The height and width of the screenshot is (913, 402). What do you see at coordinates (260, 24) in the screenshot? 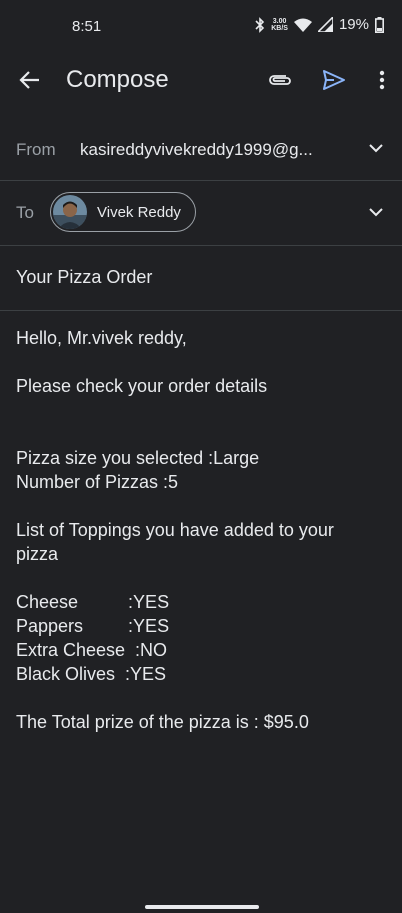
I see `bluetooth-icon` at bounding box center [260, 24].